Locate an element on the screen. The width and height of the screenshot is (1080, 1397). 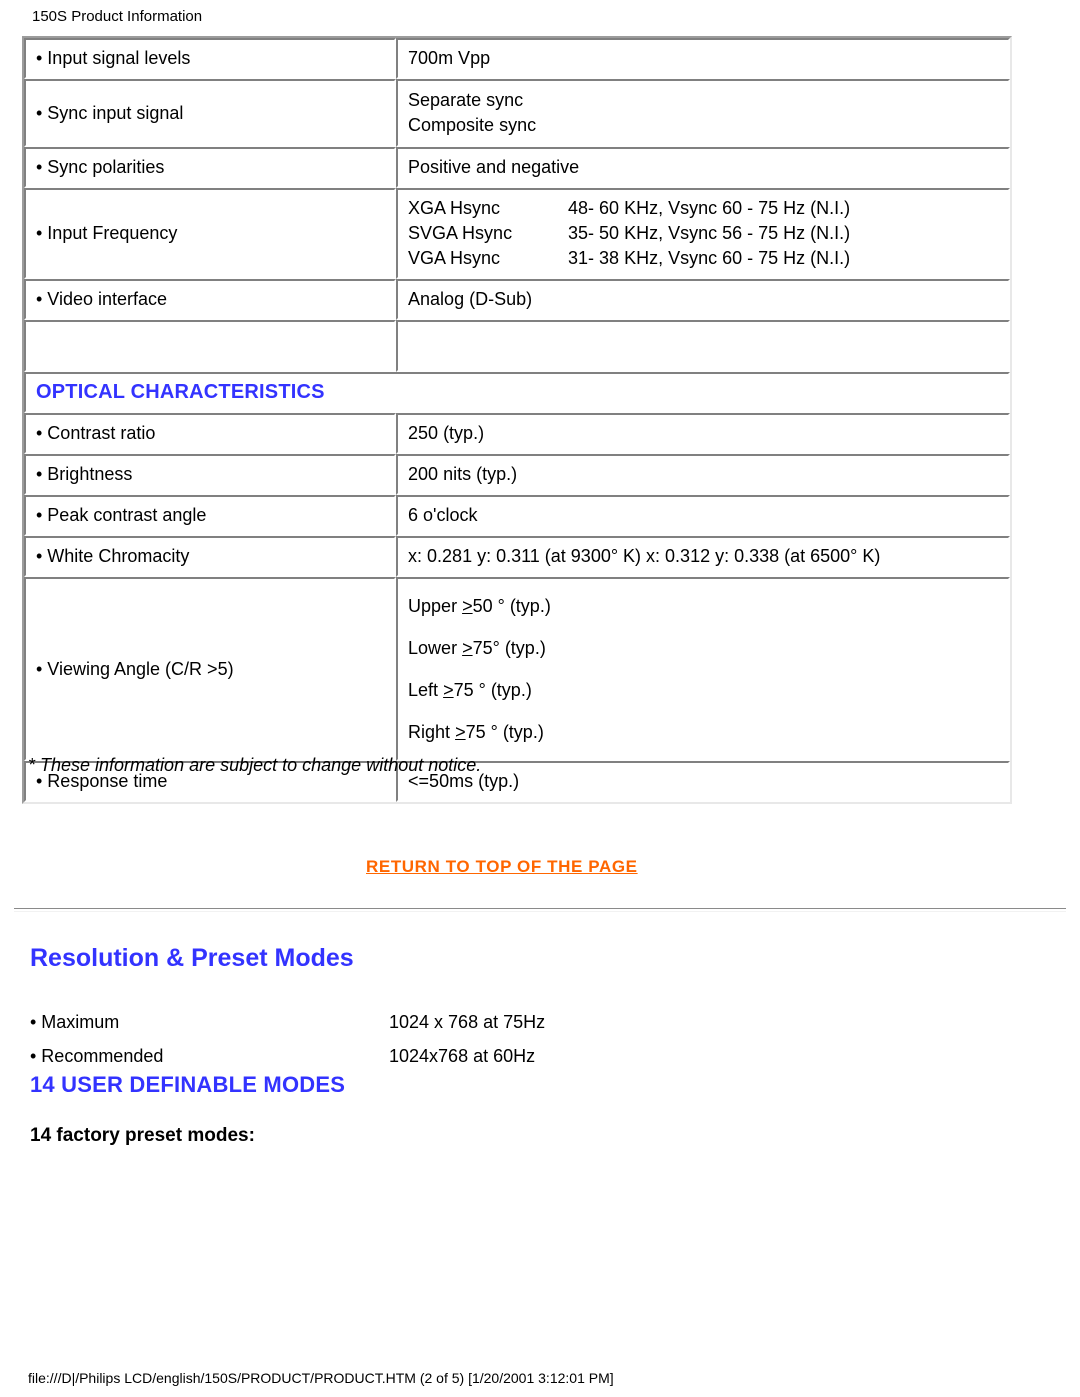
spec-label-cell: • Contrast ratio is located at coordinates (210, 433).